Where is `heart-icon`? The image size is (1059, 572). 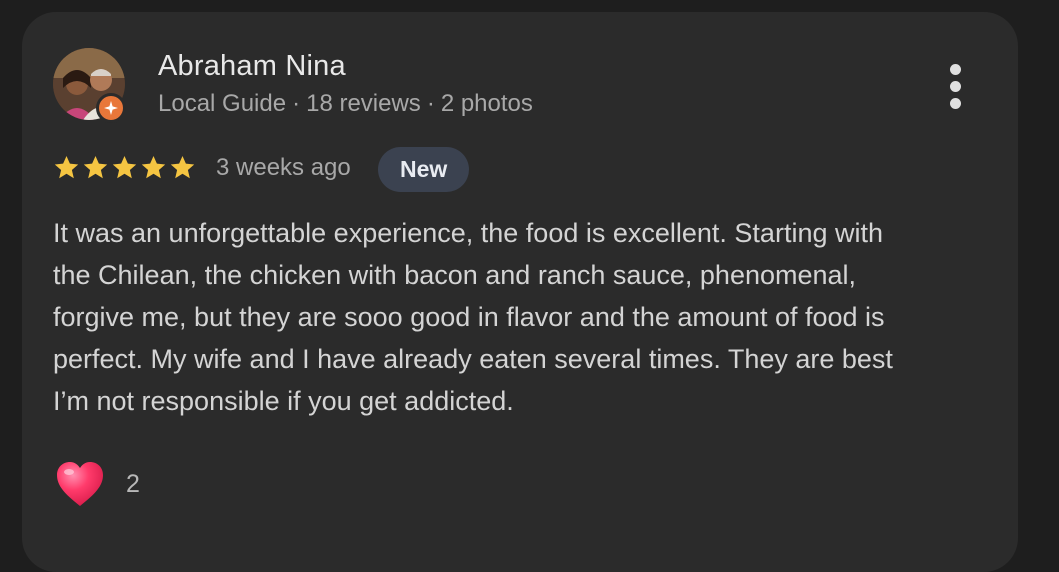 heart-icon is located at coordinates (80, 484).